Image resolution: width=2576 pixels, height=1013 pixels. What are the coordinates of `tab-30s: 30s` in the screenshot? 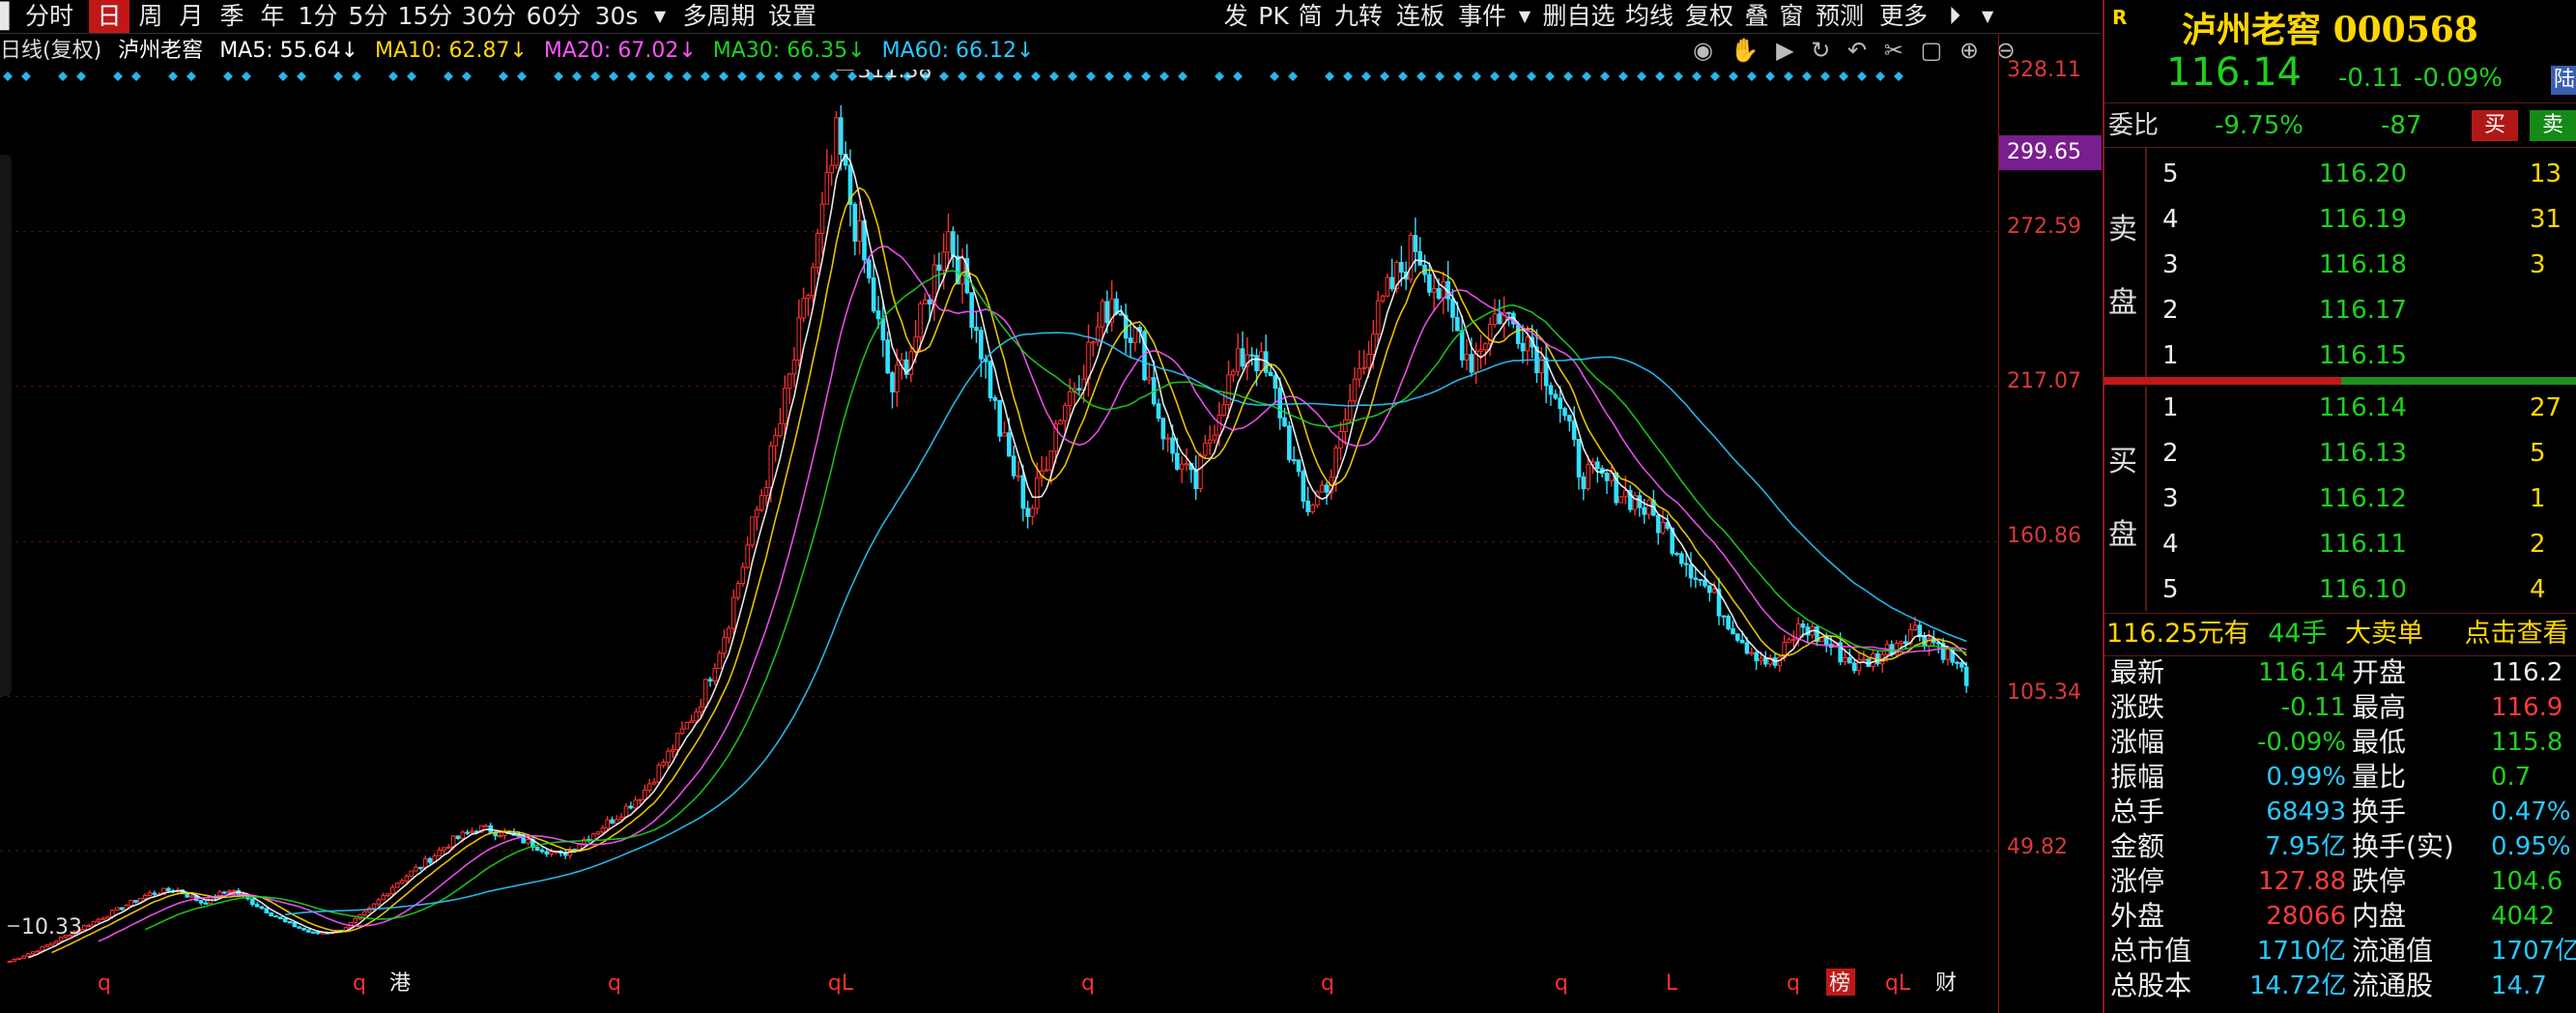 It's located at (617, 16).